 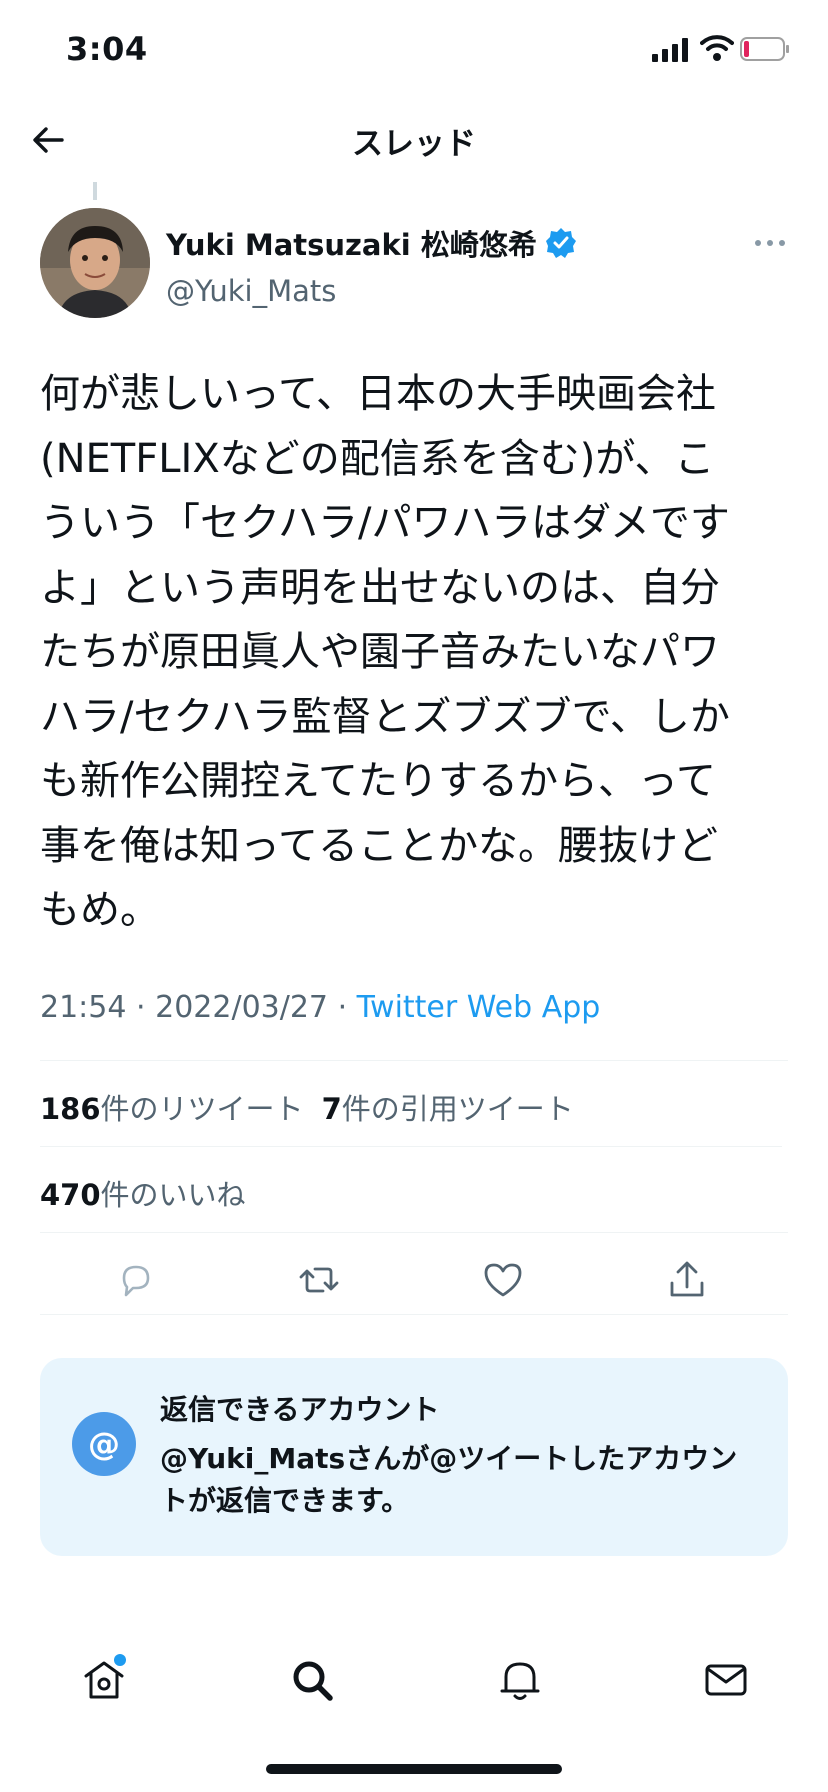 I want to click on thread-connector-line, so click(x=95, y=191).